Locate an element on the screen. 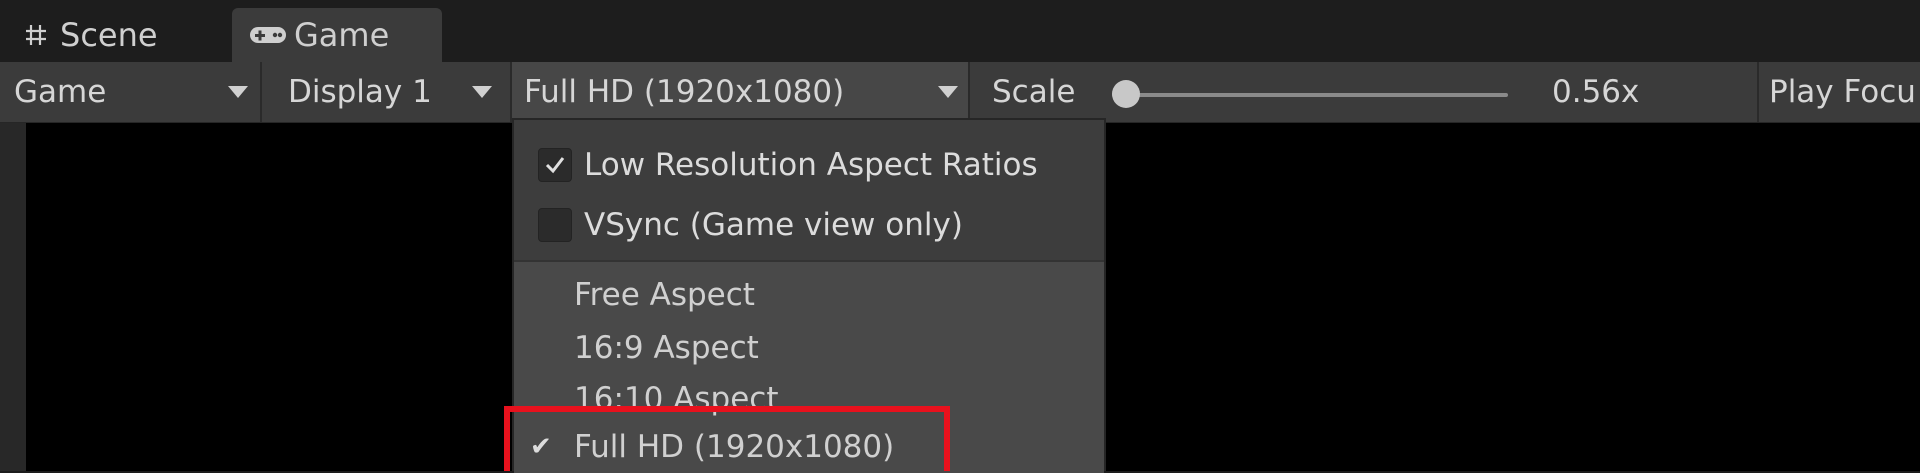  gamepad-icon is located at coordinates (268, 35).